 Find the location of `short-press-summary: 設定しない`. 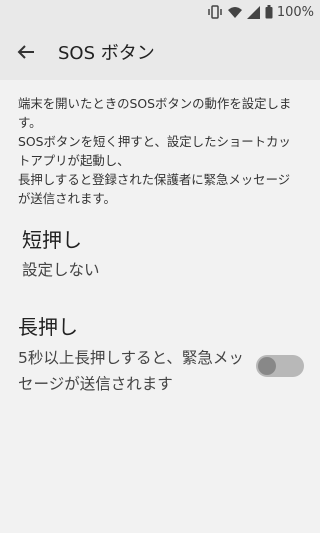

short-press-summary: 設定しない is located at coordinates (61, 270).